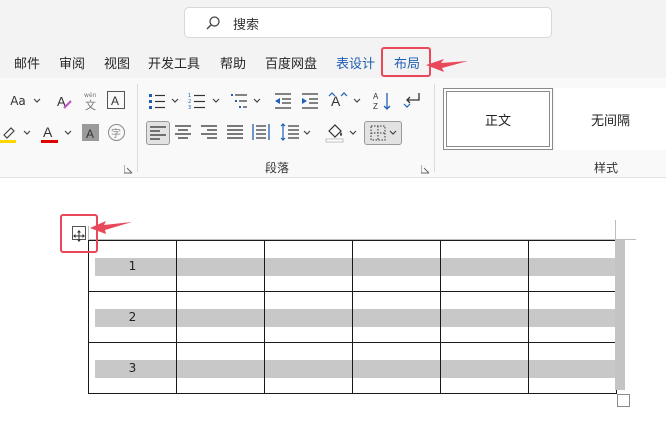 This screenshot has width=666, height=431. Describe the element at coordinates (72, 62) in the screenshot. I see `tab-review: 审阅` at that location.